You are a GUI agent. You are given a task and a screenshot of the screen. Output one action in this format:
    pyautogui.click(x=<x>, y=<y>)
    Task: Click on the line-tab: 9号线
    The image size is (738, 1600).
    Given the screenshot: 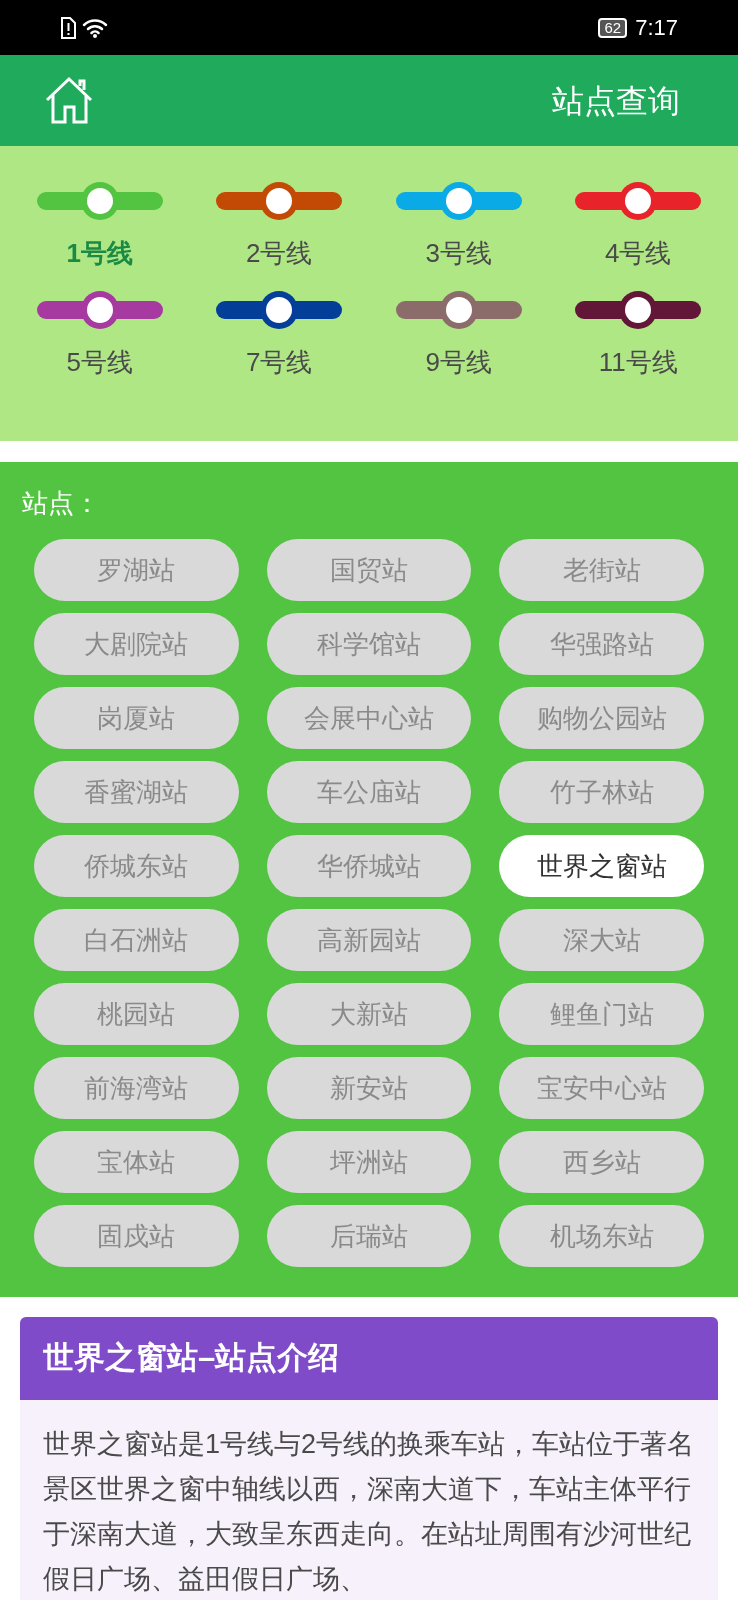 What is the action you would take?
    pyautogui.click(x=459, y=335)
    